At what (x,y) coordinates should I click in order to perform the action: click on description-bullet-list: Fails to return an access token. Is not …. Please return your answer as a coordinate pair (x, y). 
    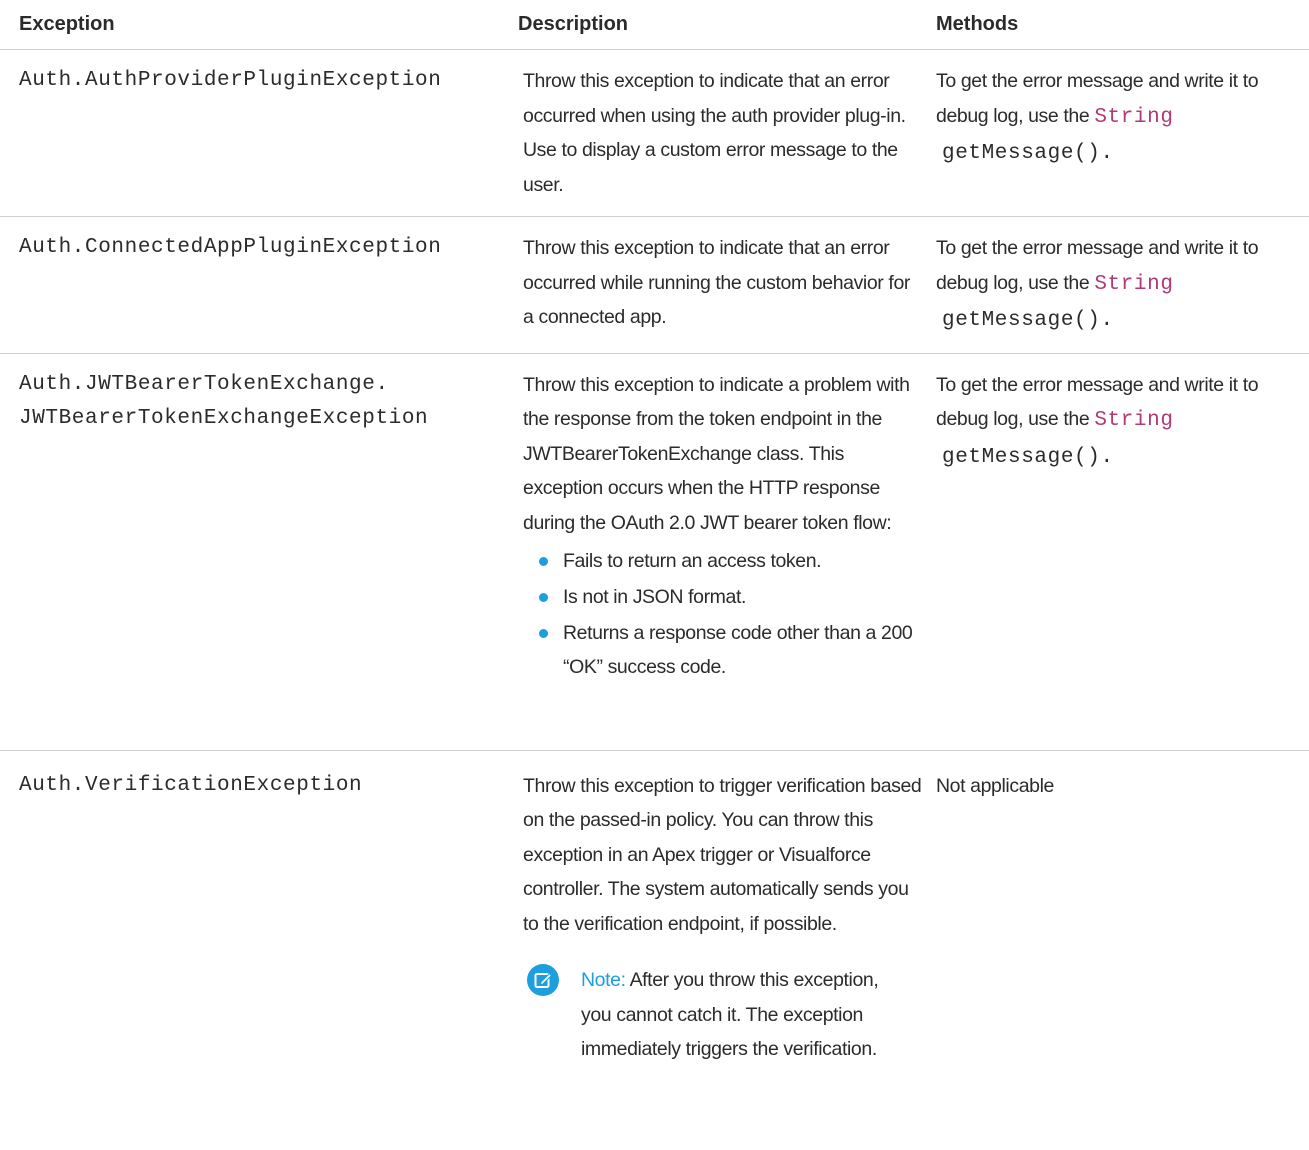
    Looking at the image, I should click on (723, 614).